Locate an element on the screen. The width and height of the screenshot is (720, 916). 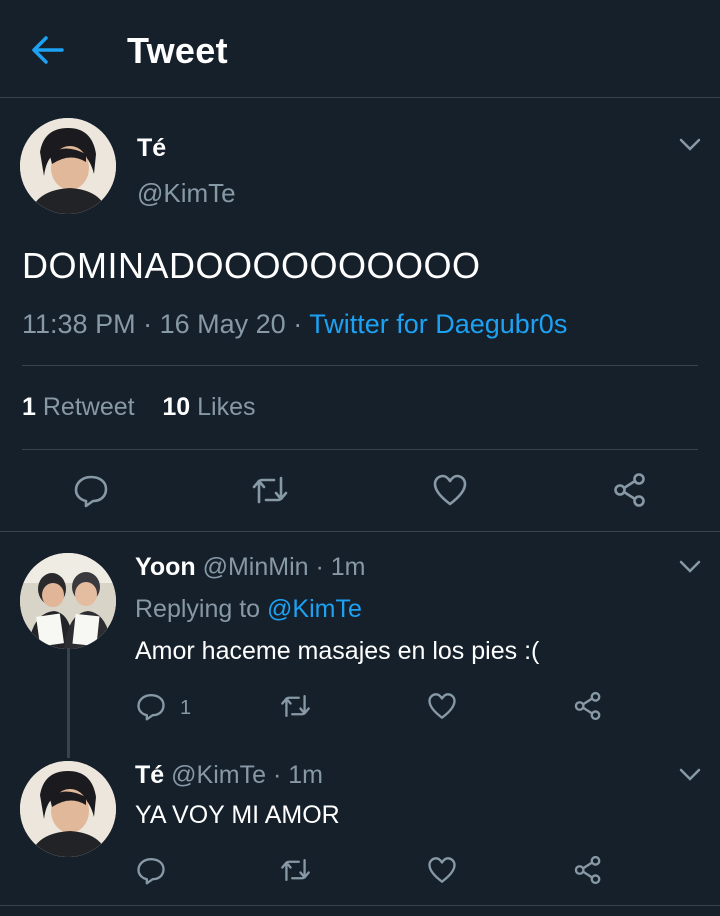
top-app-bar: Tweet is located at coordinates (360, 49).